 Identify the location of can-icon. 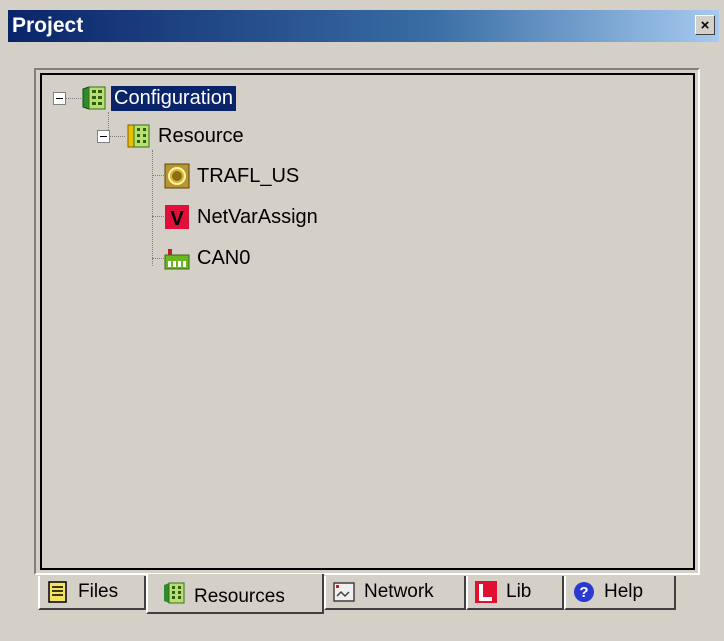
(177, 258).